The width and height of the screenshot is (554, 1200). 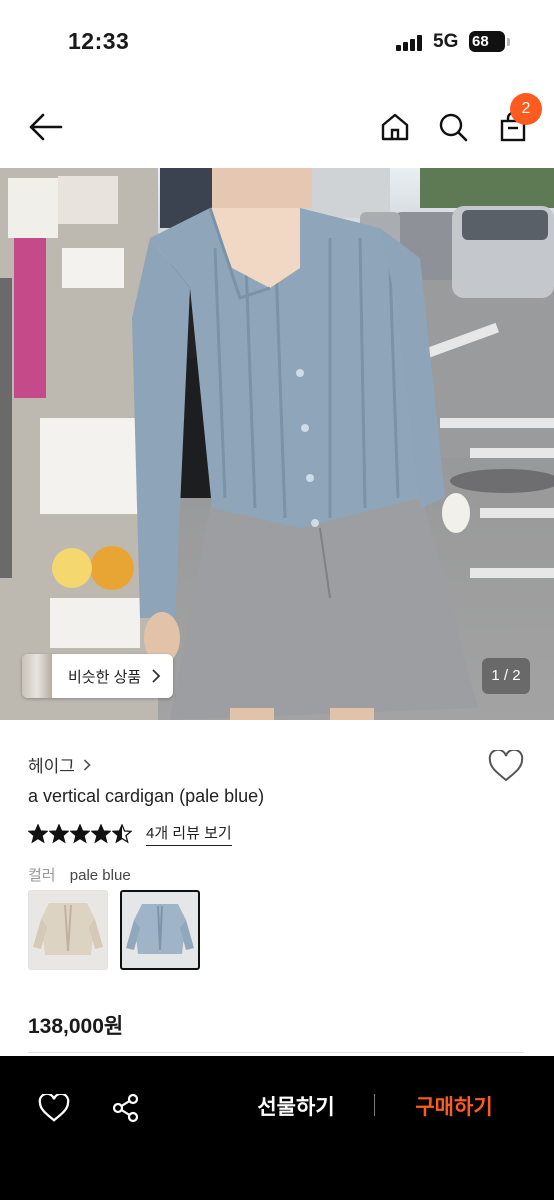 I want to click on home-button, so click(x=395, y=127).